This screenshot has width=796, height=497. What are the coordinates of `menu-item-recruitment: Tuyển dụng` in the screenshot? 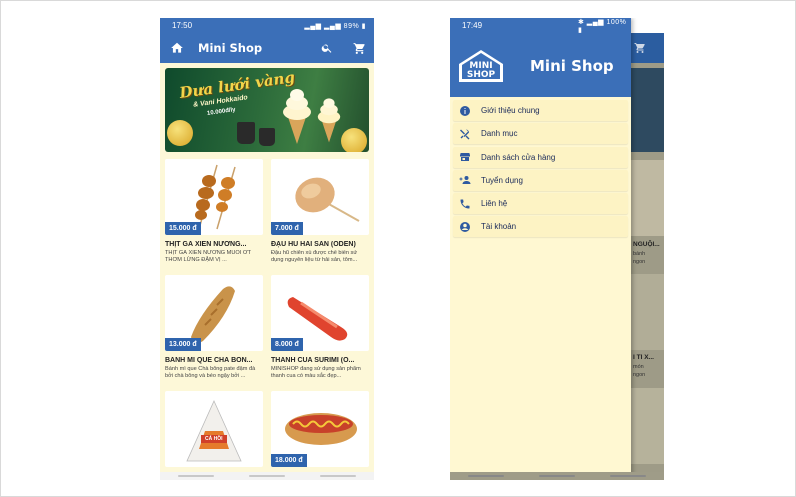 It's located at (540, 180).